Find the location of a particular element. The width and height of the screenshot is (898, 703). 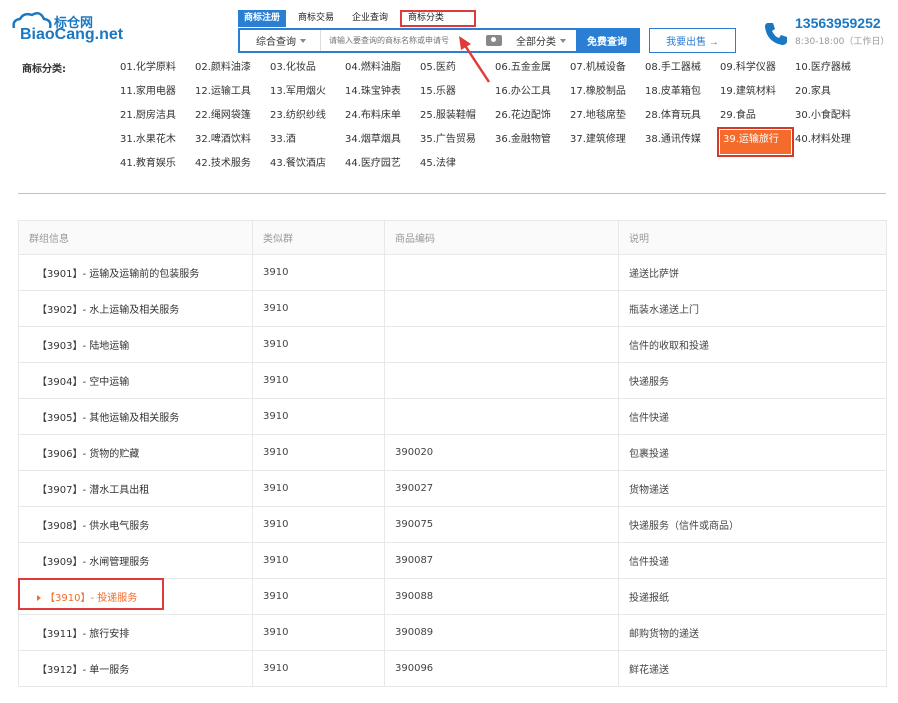

category-item: 13.军用烟火 is located at coordinates (307, 94).